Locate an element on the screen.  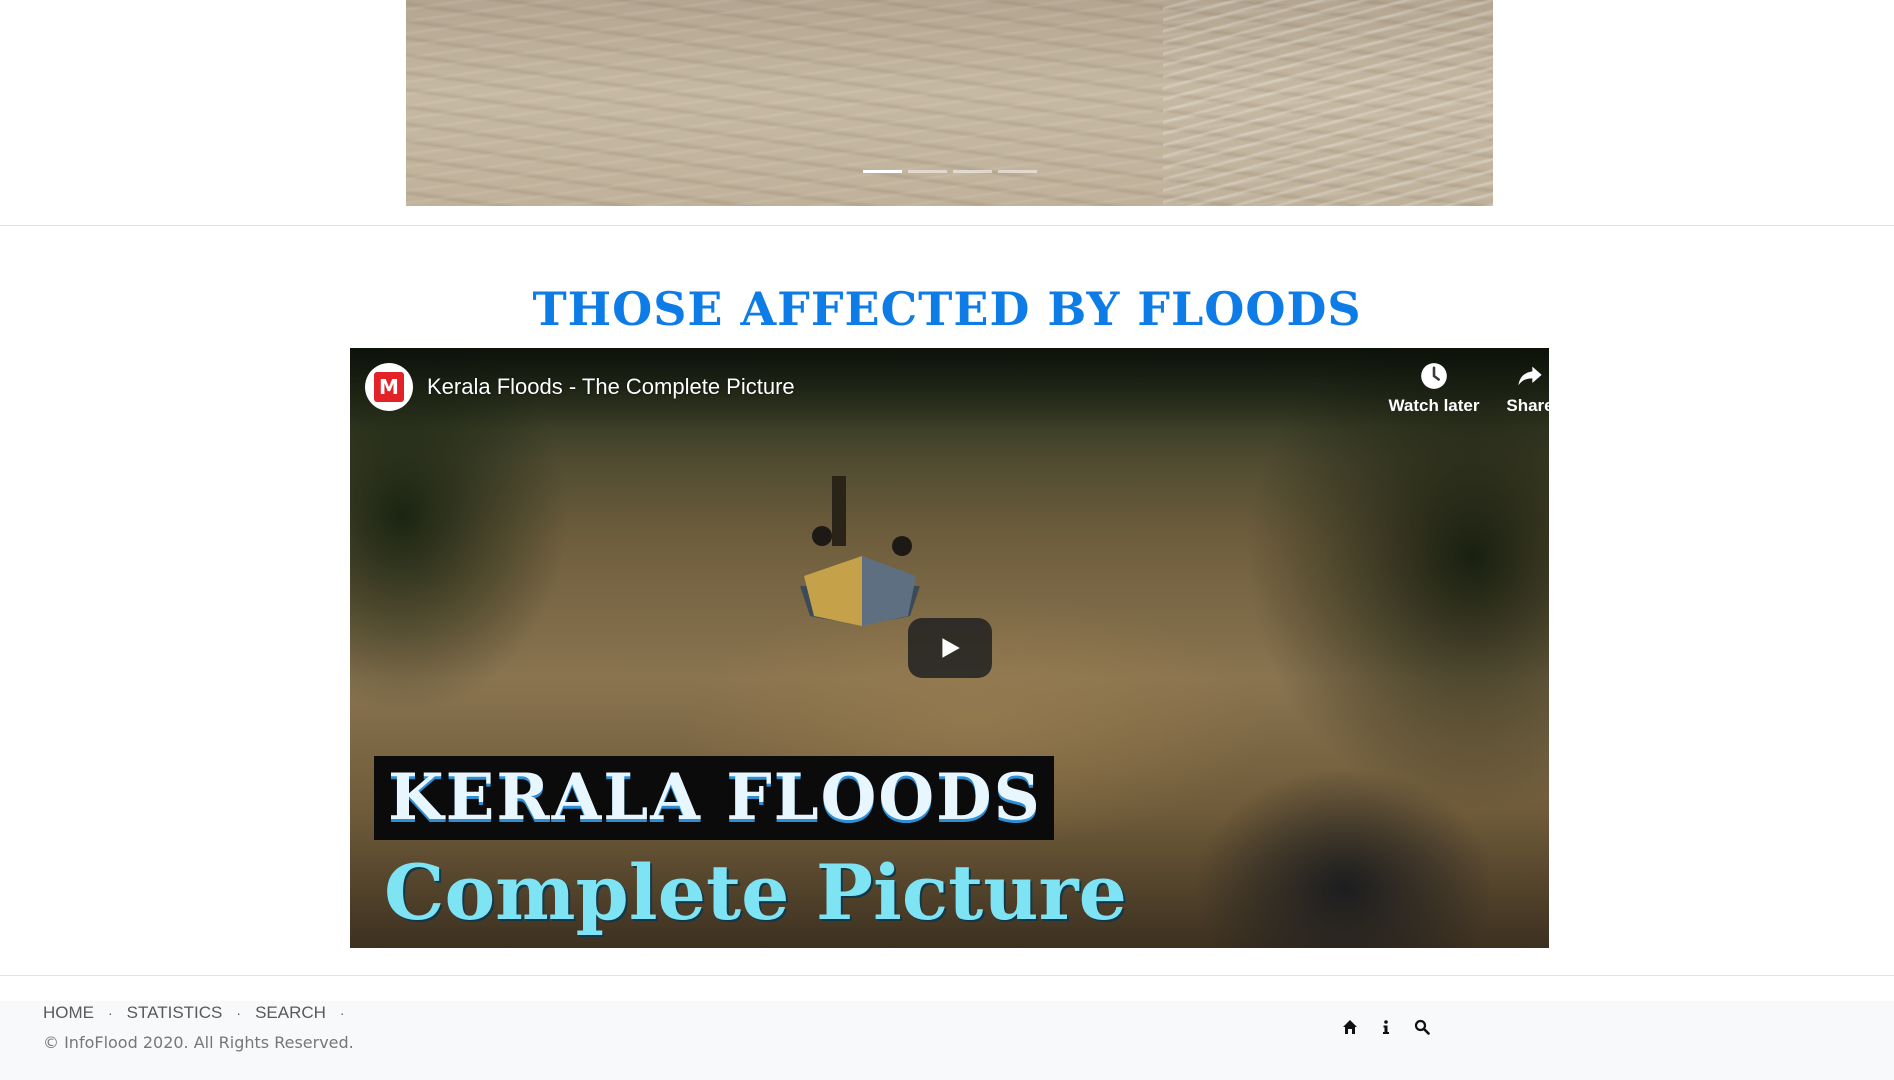
section-title: THOSE AFFECTED BY FLOODS is located at coordinates (947, 309).